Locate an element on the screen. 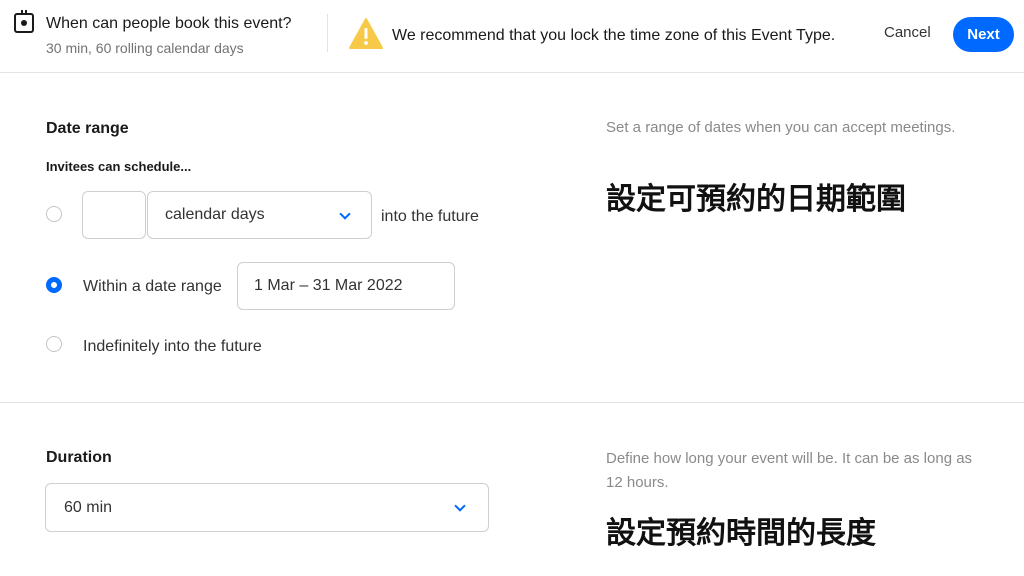 The height and width of the screenshot is (576, 1024). into-future-label: into the future is located at coordinates (430, 216).